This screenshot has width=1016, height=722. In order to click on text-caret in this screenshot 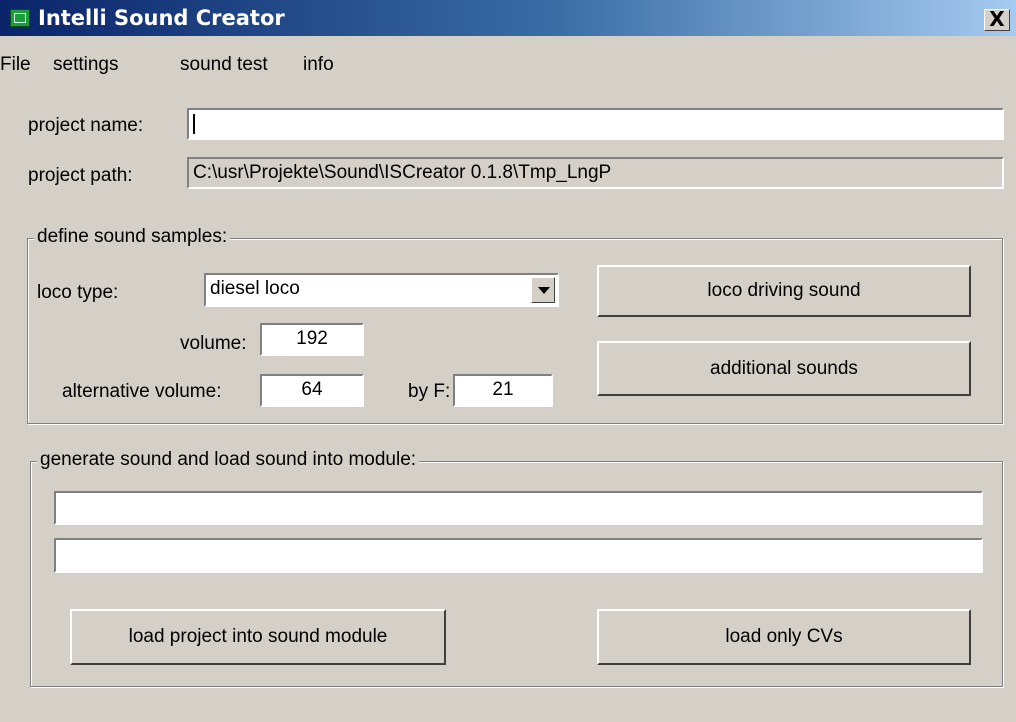, I will do `click(194, 123)`.